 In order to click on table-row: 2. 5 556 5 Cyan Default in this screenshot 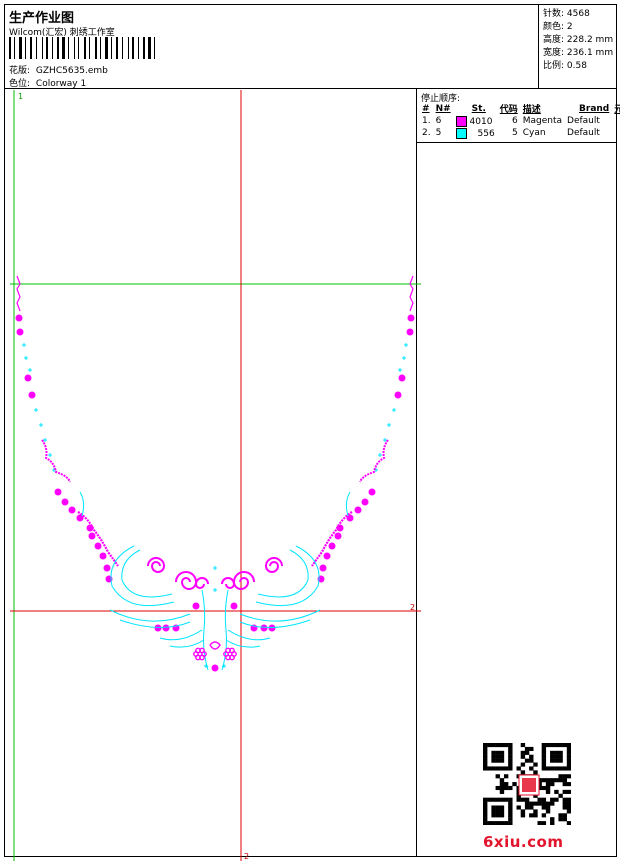, I will do `click(511, 133)`.